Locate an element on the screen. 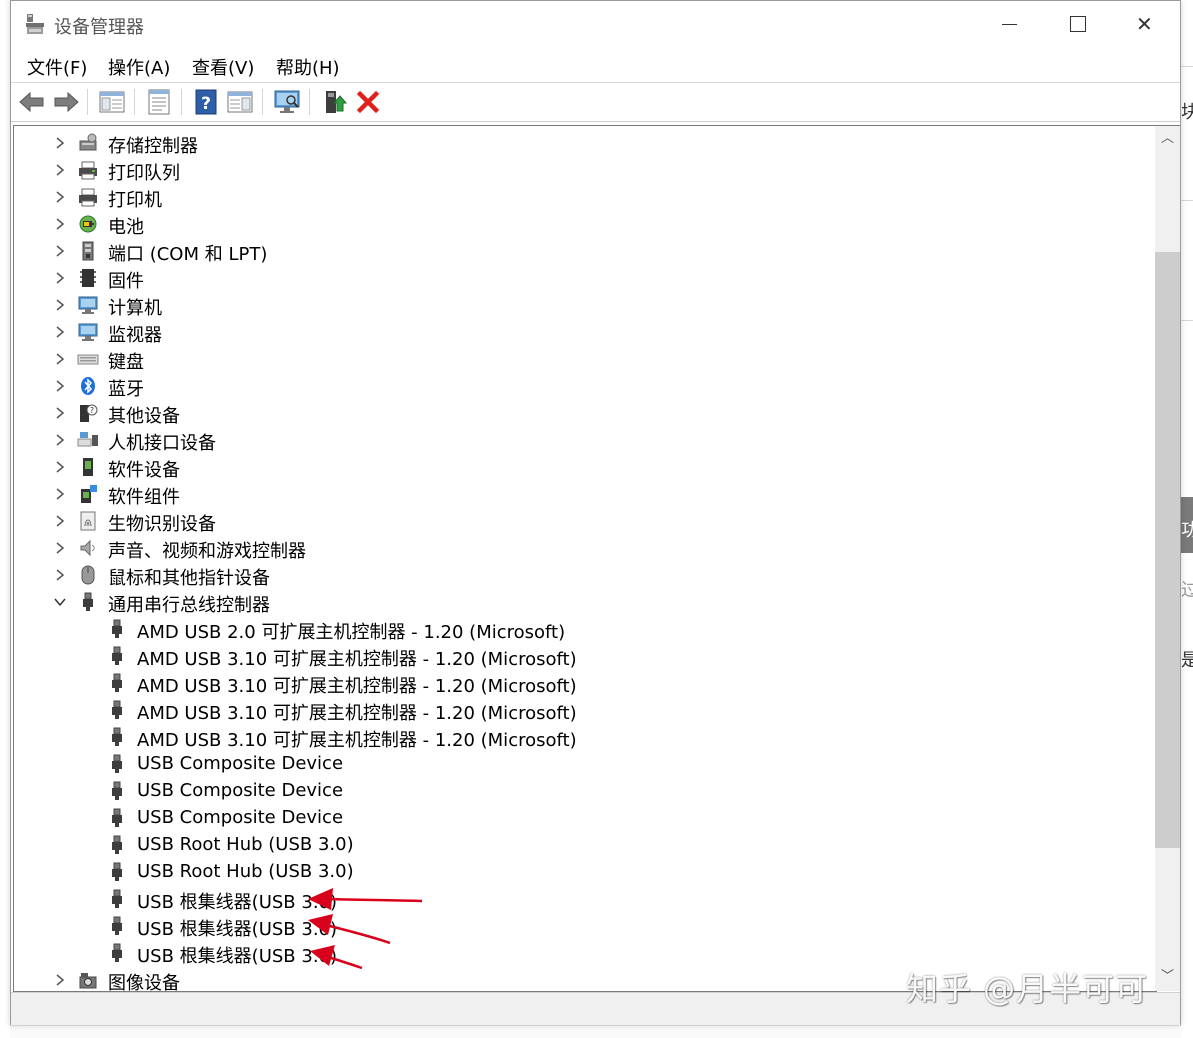  background-window-edge: 块 功 过 是 is located at coordinates (1187, 518).